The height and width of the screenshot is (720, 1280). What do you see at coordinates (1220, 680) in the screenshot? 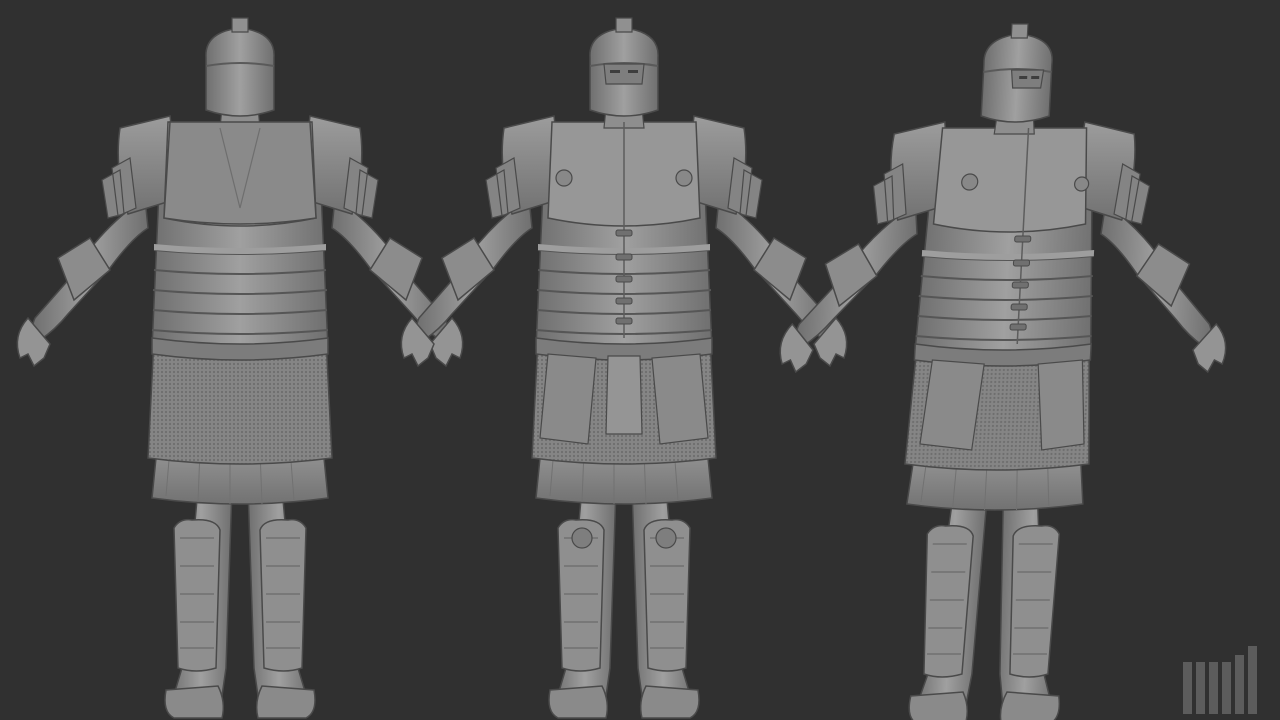
I see `zbrush-bars-logo` at bounding box center [1220, 680].